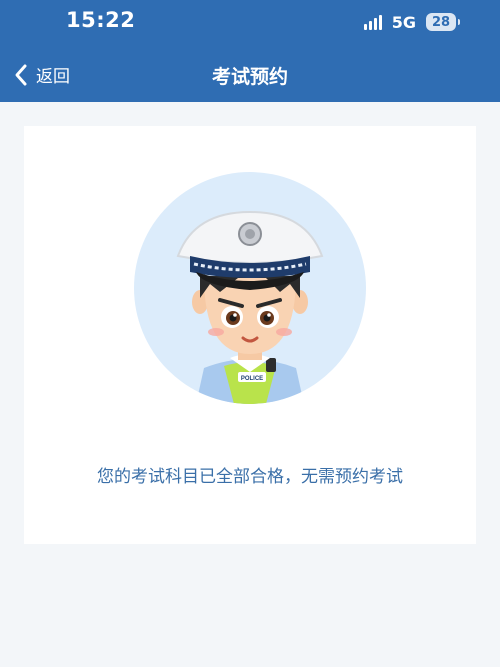 Image resolution: width=500 pixels, height=667 pixels. I want to click on navigation-bar: 返回 考试预约, so click(250, 76).